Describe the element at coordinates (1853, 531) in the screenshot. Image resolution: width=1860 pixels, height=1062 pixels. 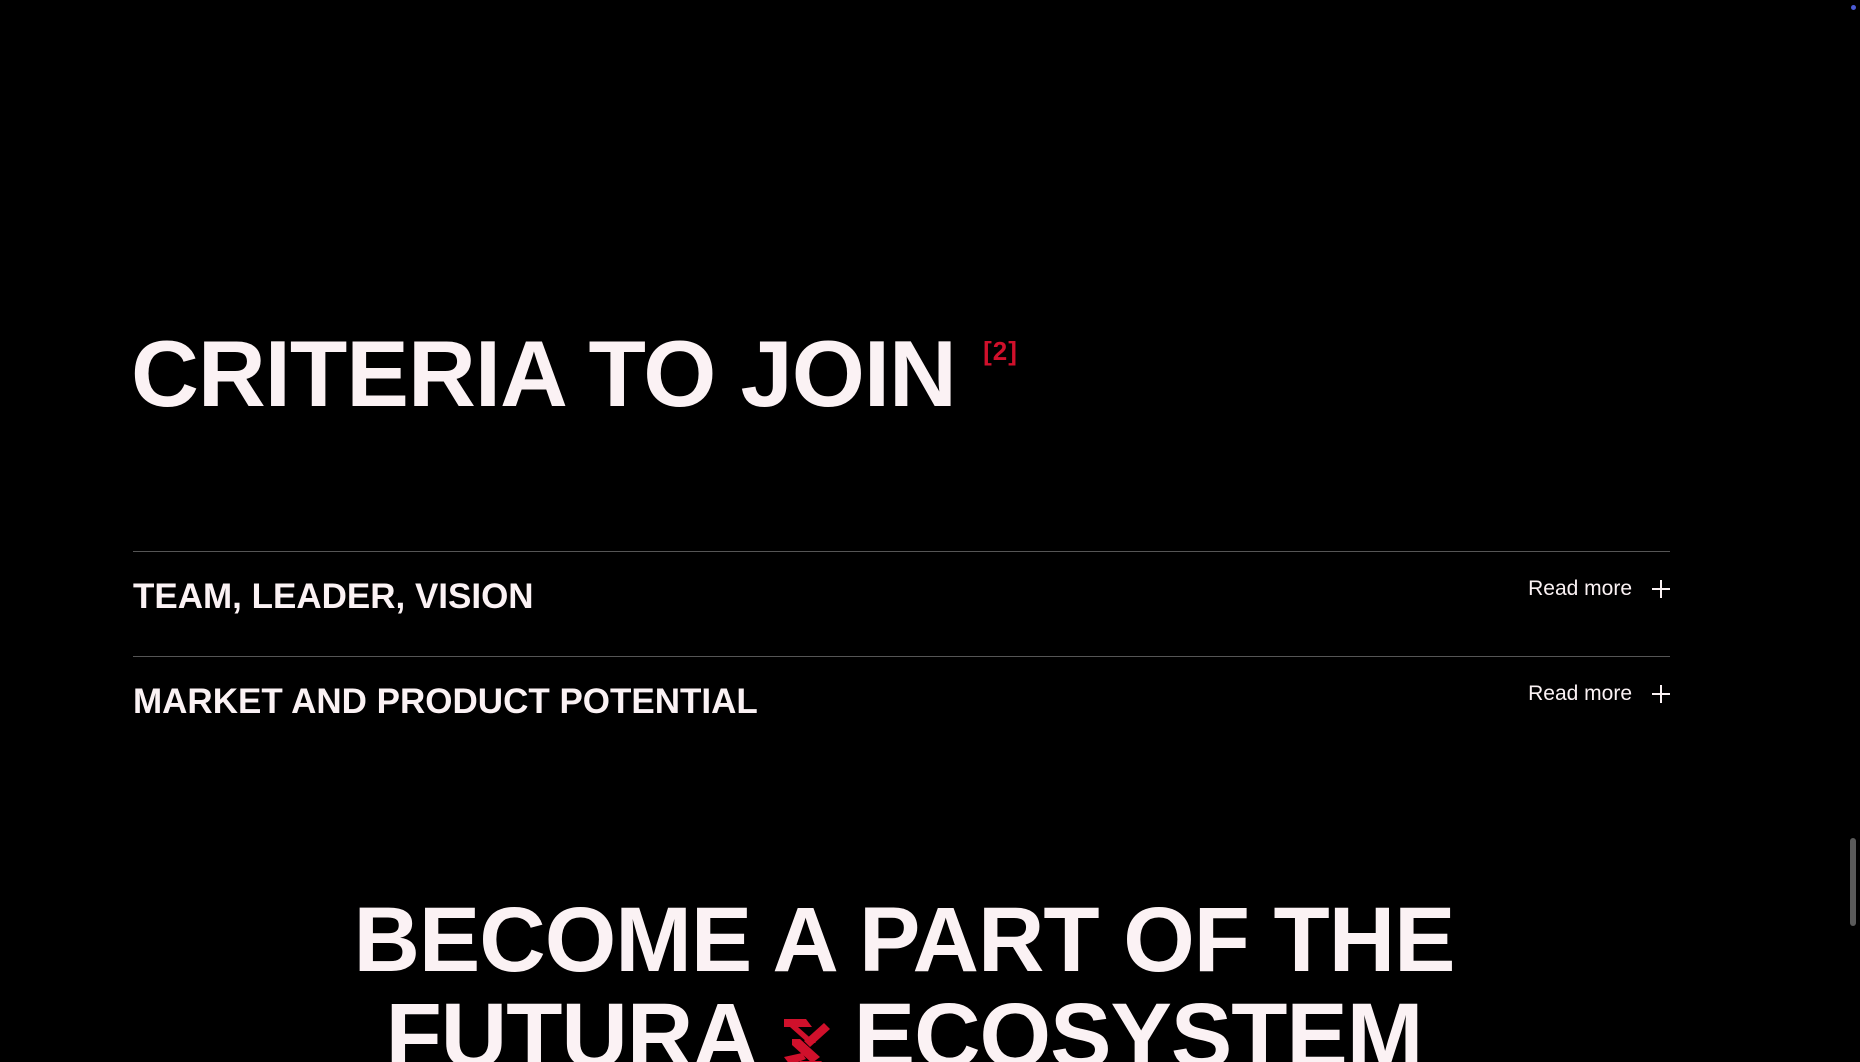
I see `page-scrollbar` at that location.